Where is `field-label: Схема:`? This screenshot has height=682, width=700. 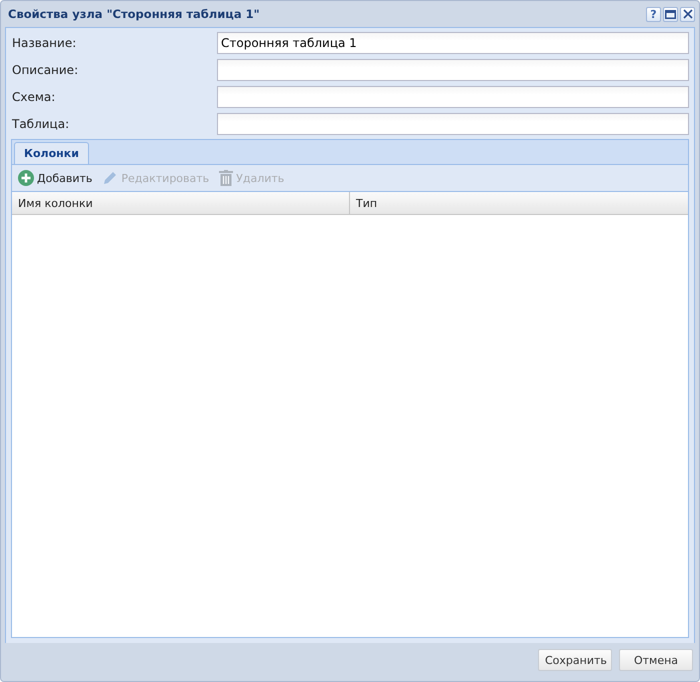 field-label: Схема: is located at coordinates (34, 97).